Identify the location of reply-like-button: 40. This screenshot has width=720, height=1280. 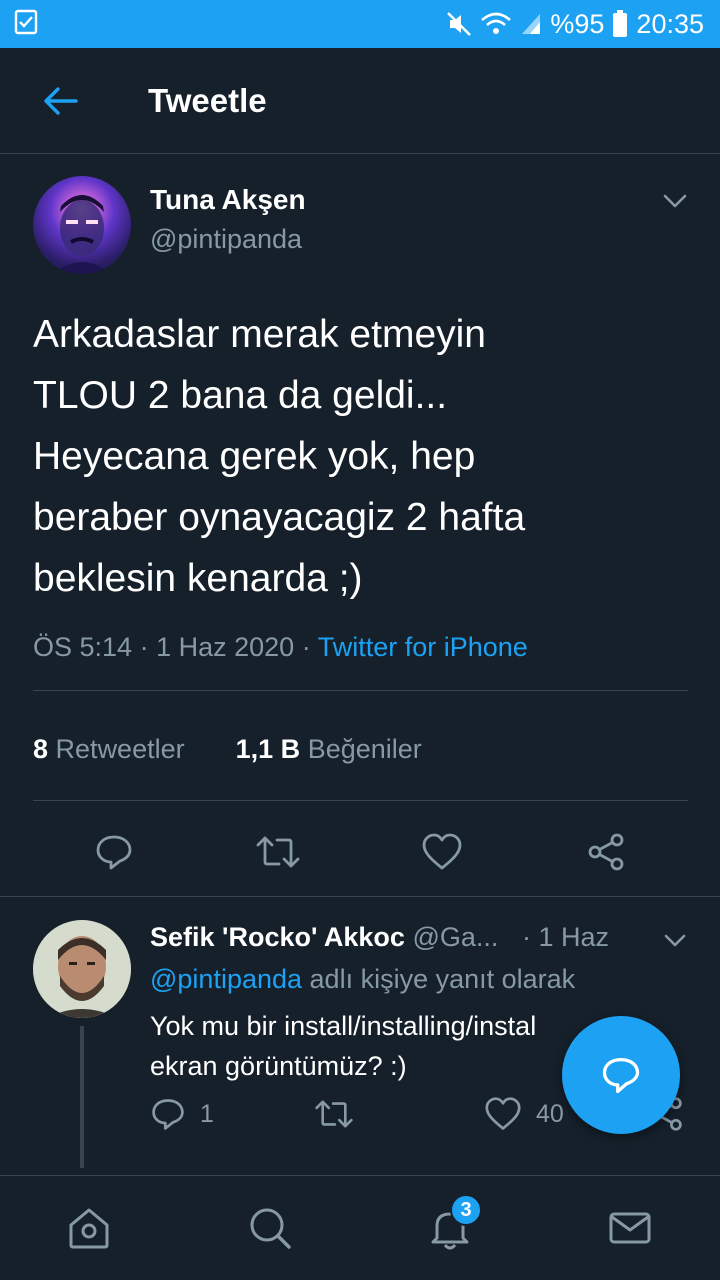
(524, 1114).